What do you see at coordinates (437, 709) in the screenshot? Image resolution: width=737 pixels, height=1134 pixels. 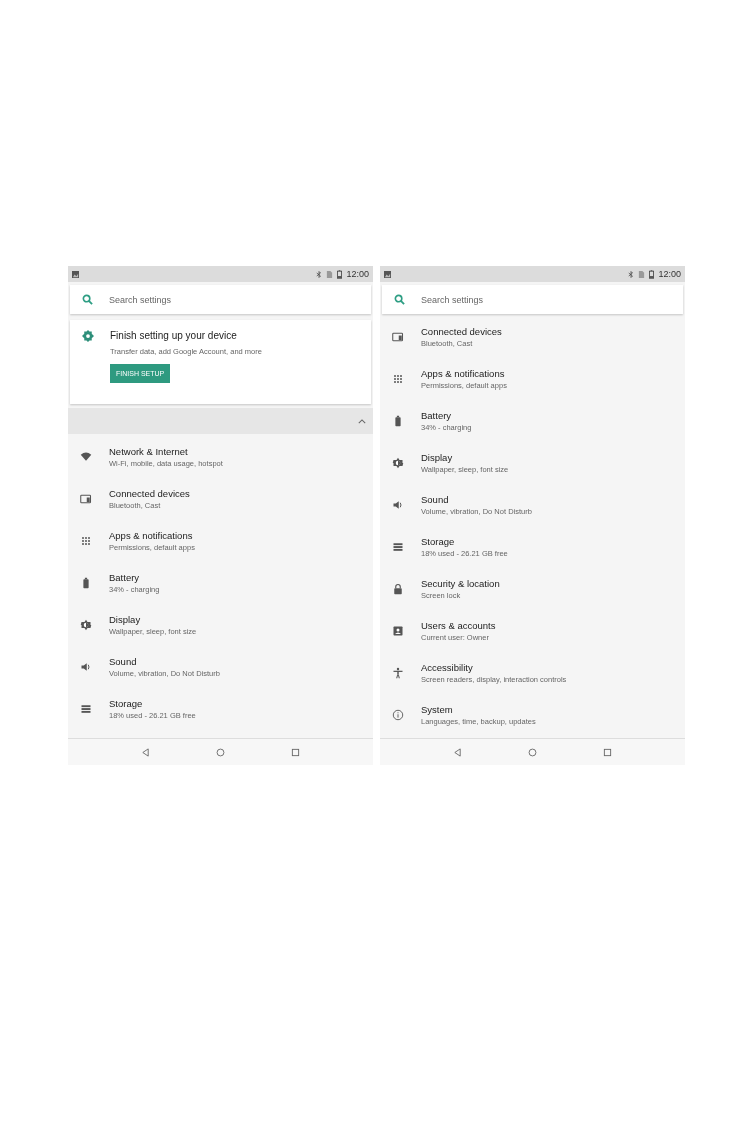 I see `item-title: System` at bounding box center [437, 709].